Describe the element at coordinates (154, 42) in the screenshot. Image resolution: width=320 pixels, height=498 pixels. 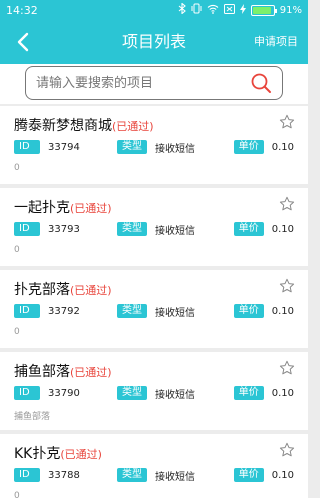
I see `nav-bar: 项目列表 申请项目` at that location.